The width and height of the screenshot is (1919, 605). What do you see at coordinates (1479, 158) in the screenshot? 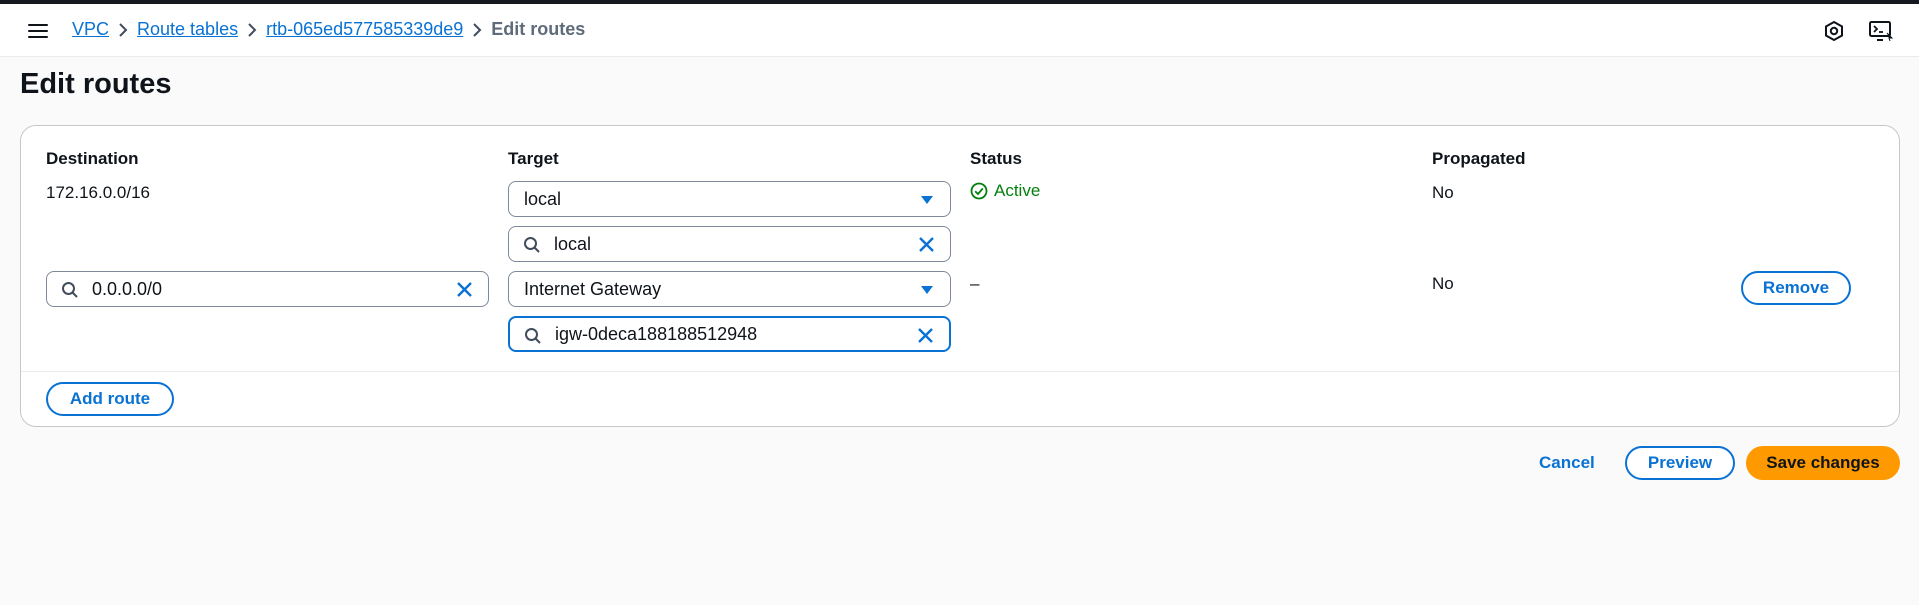
I see `column-header-propagated: Propagated` at bounding box center [1479, 158].